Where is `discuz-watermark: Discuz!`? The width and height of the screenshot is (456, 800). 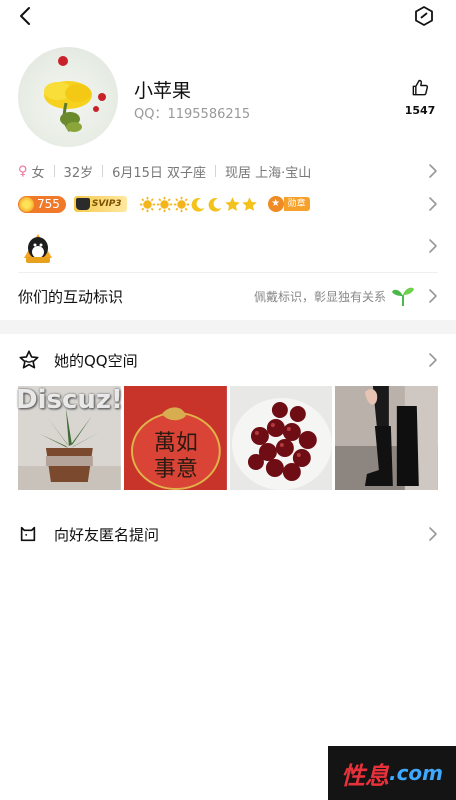
discuz-watermark: Discuz! is located at coordinates (69, 400).